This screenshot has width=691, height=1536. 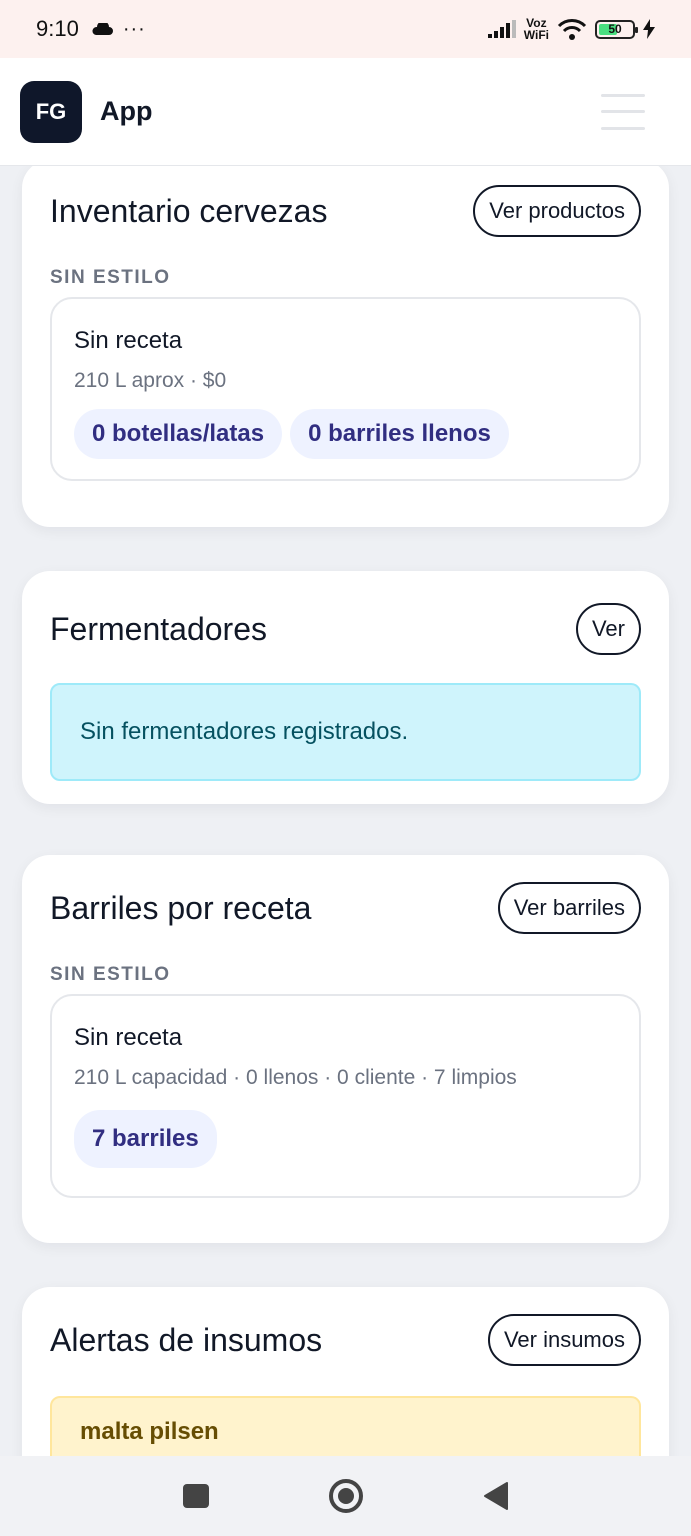 I want to click on pill-barriles-llenos: 0 barriles llenos, so click(x=399, y=434).